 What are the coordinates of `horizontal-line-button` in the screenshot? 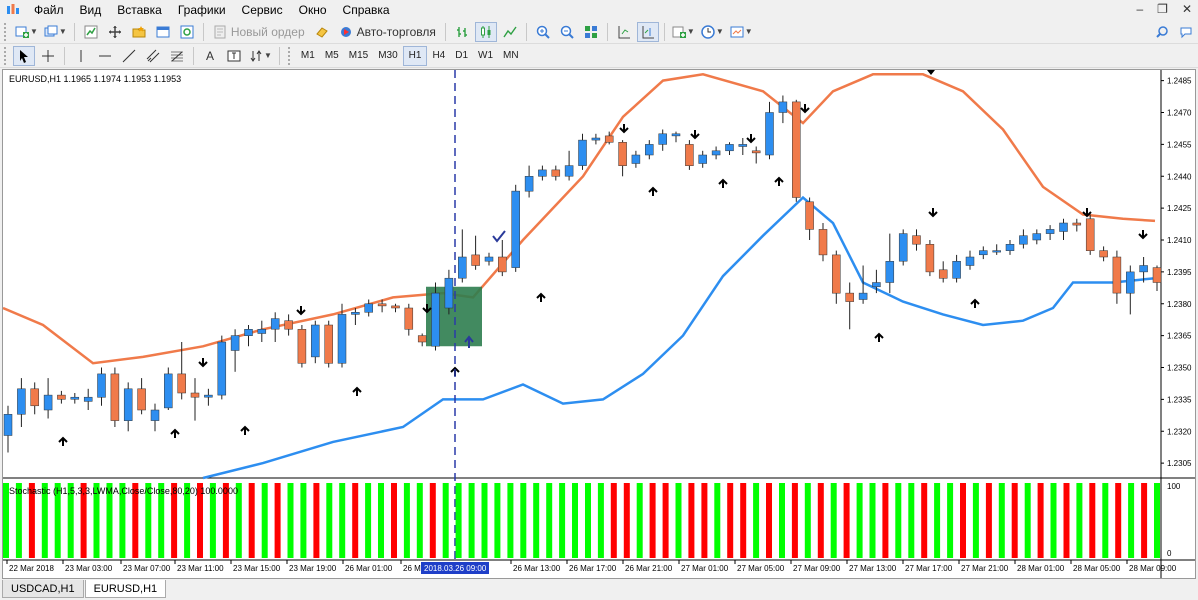 It's located at (105, 56).